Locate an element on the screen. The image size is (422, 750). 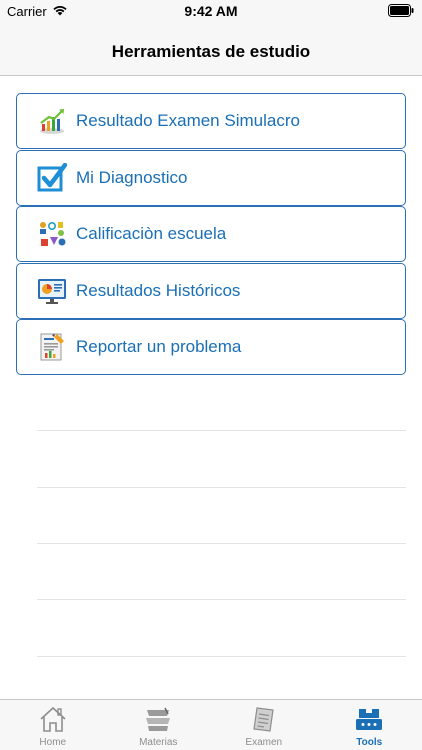
battery-icon is located at coordinates (401, 13).